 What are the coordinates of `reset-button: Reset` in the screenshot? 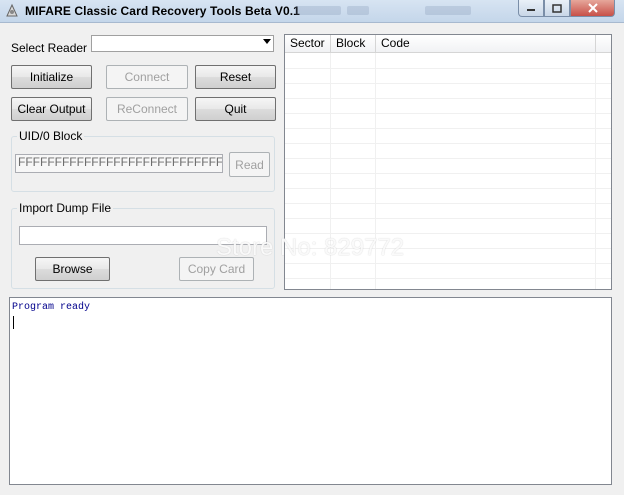 It's located at (235, 77).